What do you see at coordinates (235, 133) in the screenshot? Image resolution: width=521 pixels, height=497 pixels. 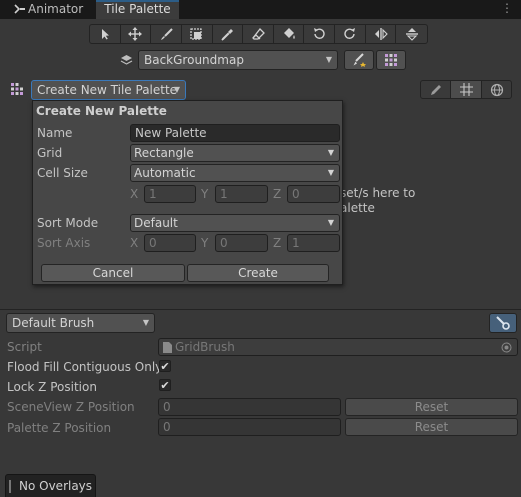 I see `palette-name-field: New Palette` at bounding box center [235, 133].